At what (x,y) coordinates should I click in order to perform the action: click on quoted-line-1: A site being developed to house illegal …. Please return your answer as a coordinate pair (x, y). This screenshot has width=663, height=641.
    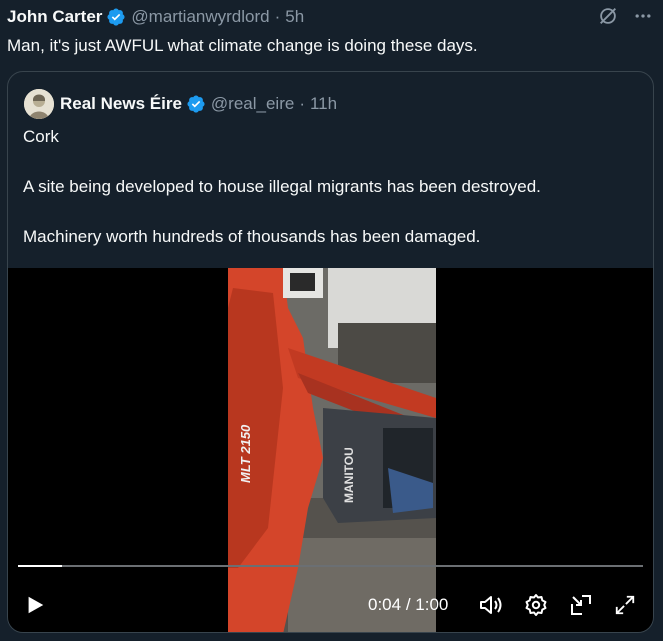
    Looking at the image, I should click on (282, 186).